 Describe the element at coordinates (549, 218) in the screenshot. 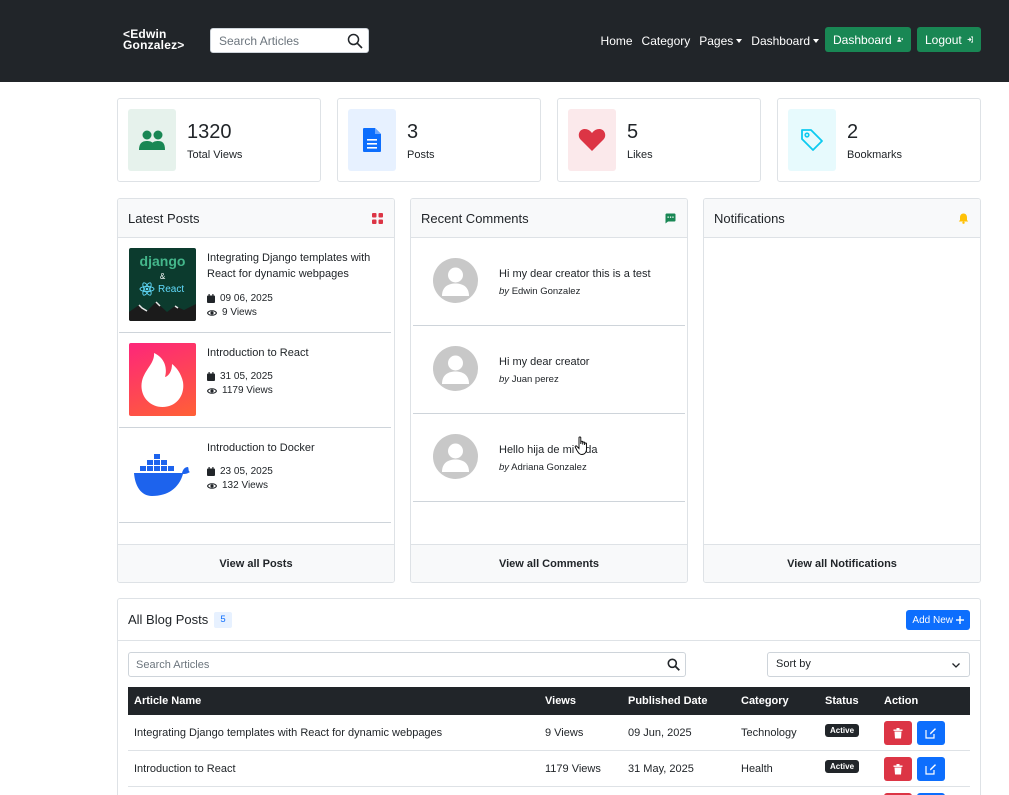

I see `panel-header: Recent Comments` at that location.